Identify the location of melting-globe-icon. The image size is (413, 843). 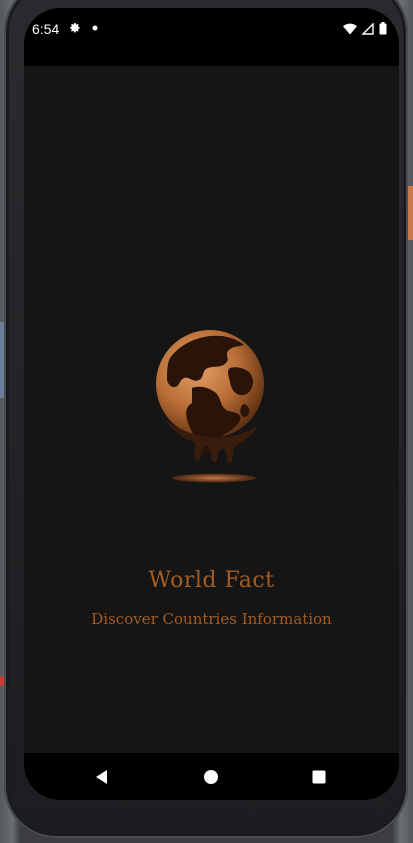
(210, 406).